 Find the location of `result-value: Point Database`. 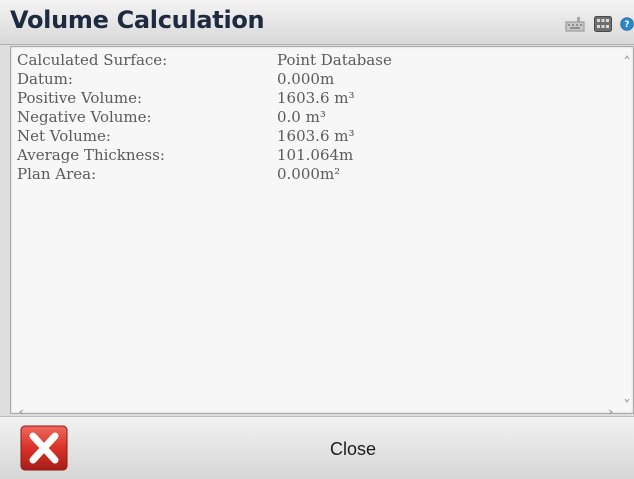

result-value: Point Database is located at coordinates (334, 60).